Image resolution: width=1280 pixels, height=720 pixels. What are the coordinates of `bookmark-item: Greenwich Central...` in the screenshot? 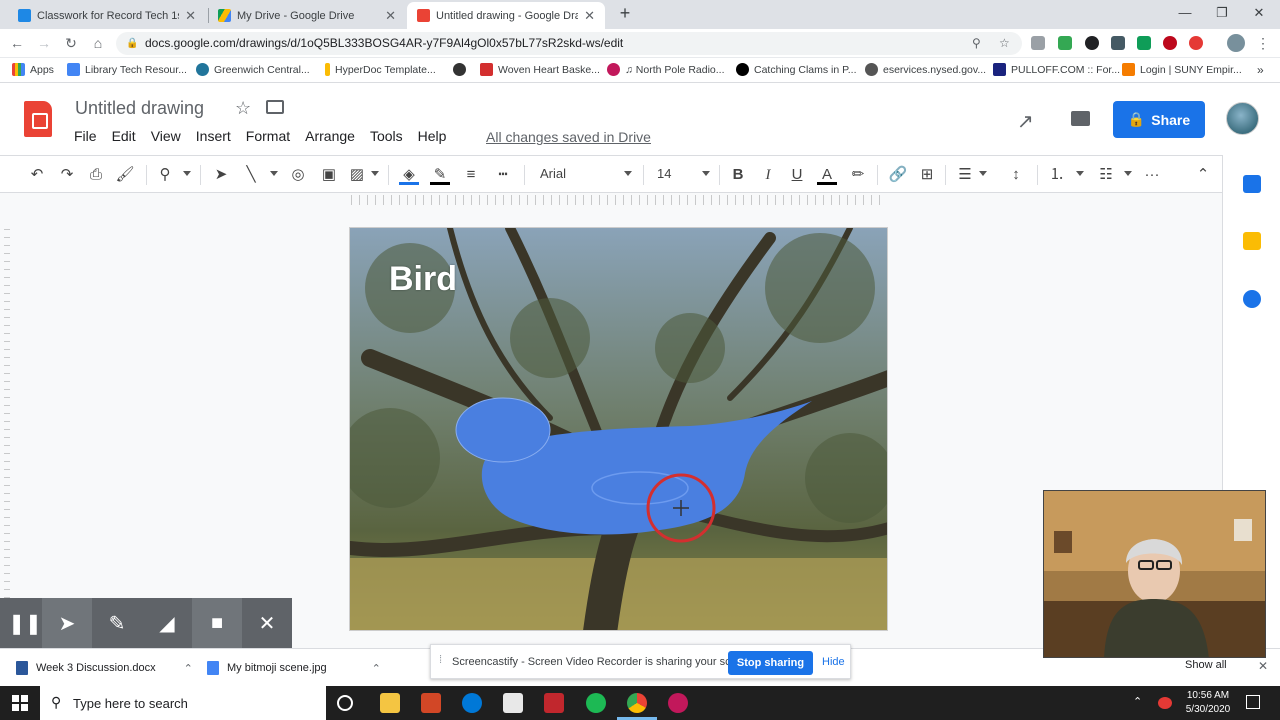 It's located at (253, 69).